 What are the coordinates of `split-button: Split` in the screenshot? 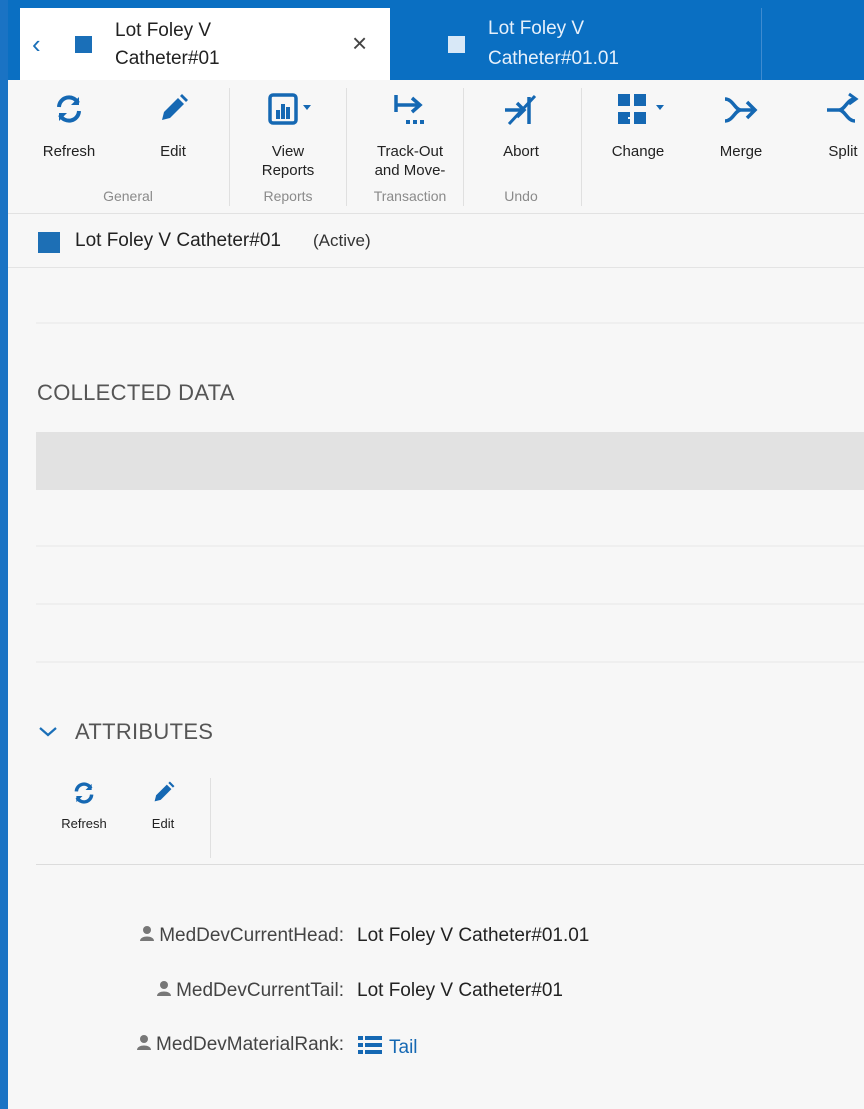 It's located at (836, 134).